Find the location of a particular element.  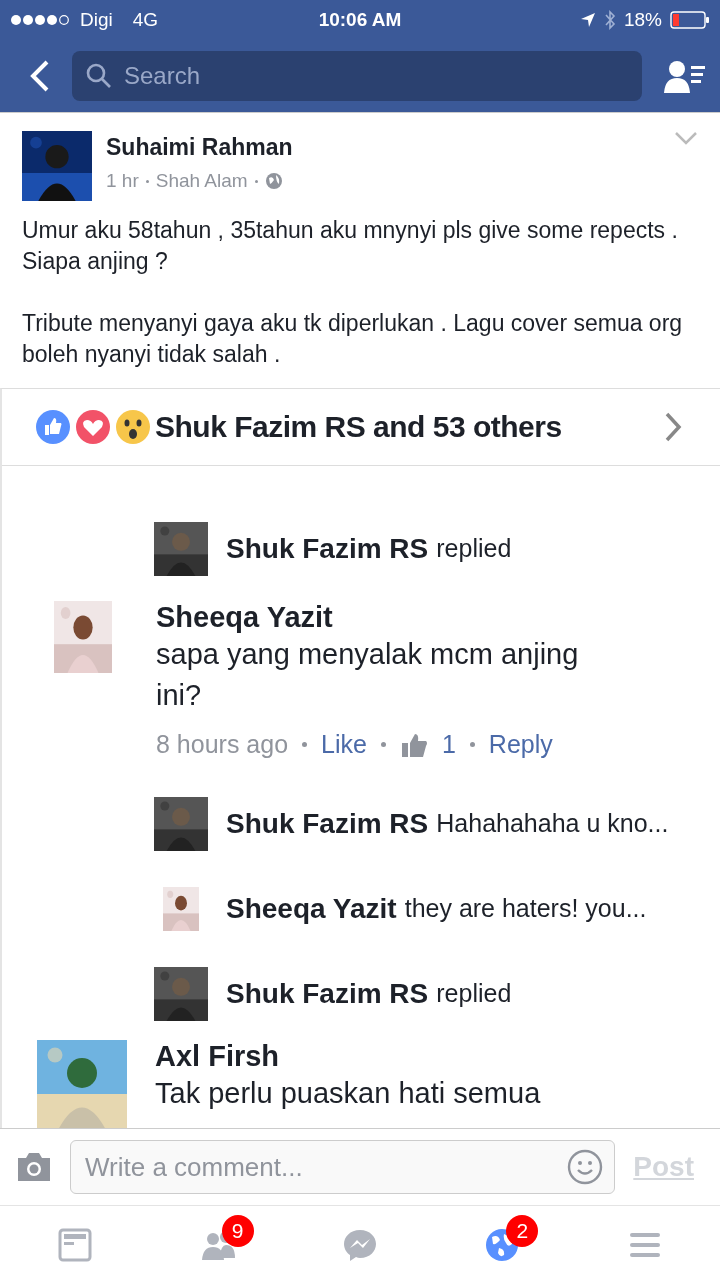

like-link: Like is located at coordinates (344, 744).